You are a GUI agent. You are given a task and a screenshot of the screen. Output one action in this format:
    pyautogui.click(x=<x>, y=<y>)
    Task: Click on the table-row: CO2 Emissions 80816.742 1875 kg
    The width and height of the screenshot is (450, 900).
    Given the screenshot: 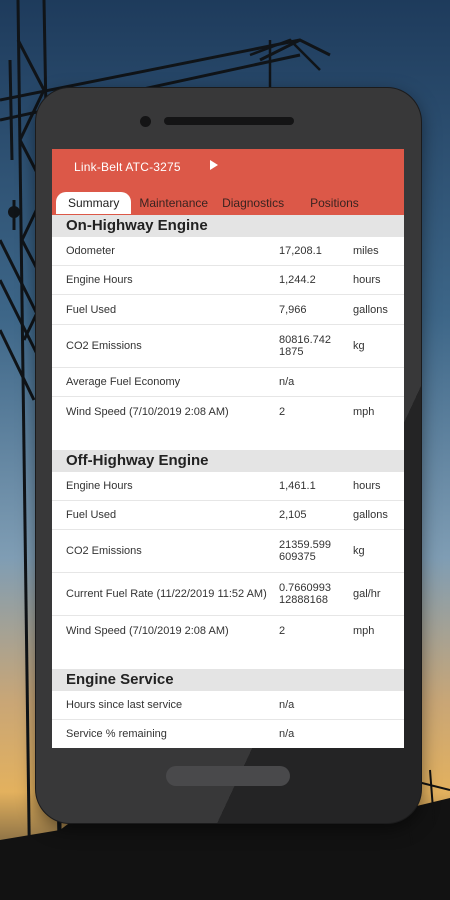 What is the action you would take?
    pyautogui.click(x=228, y=346)
    